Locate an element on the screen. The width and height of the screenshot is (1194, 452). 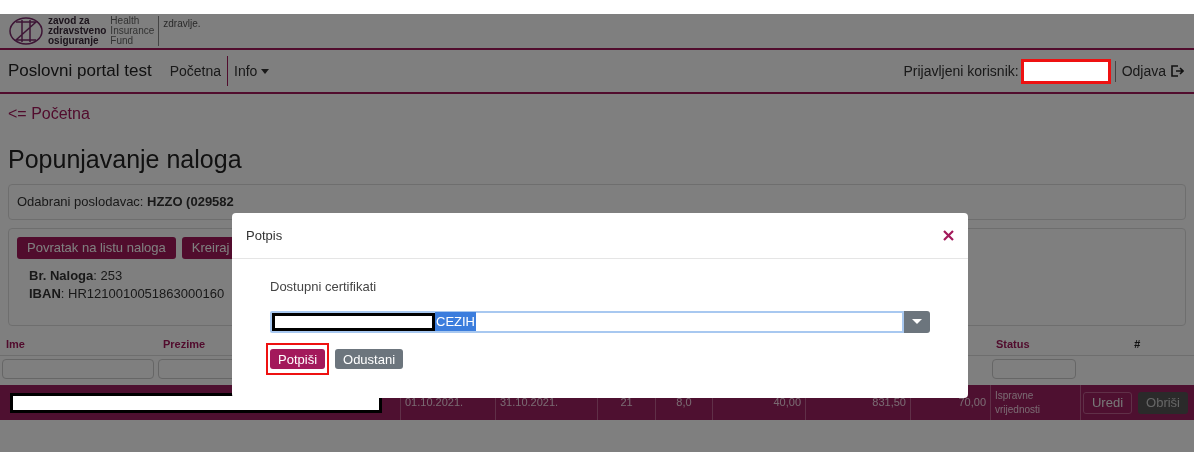
status-cell: Ispravne vrijednosti is located at coordinates (1035, 402).